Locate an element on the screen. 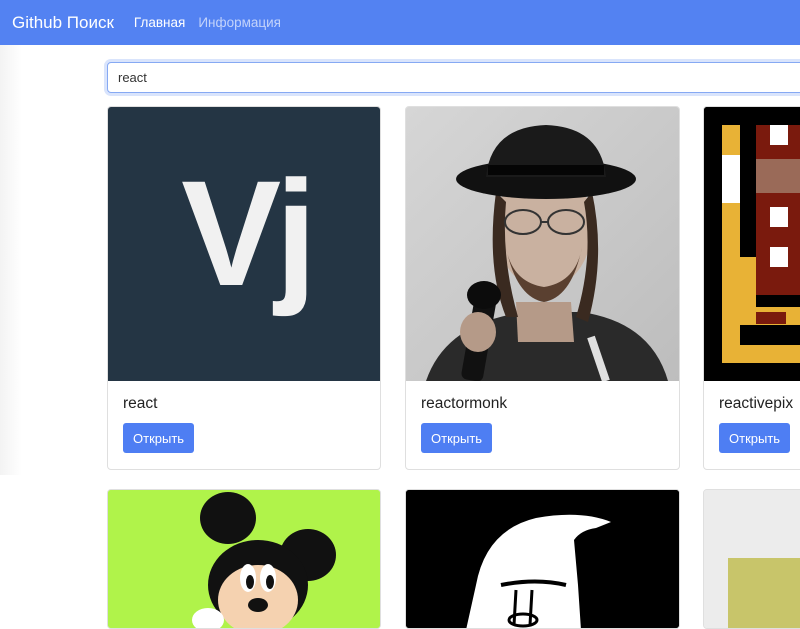 The width and height of the screenshot is (800, 629). search-box is located at coordinates (453, 77).